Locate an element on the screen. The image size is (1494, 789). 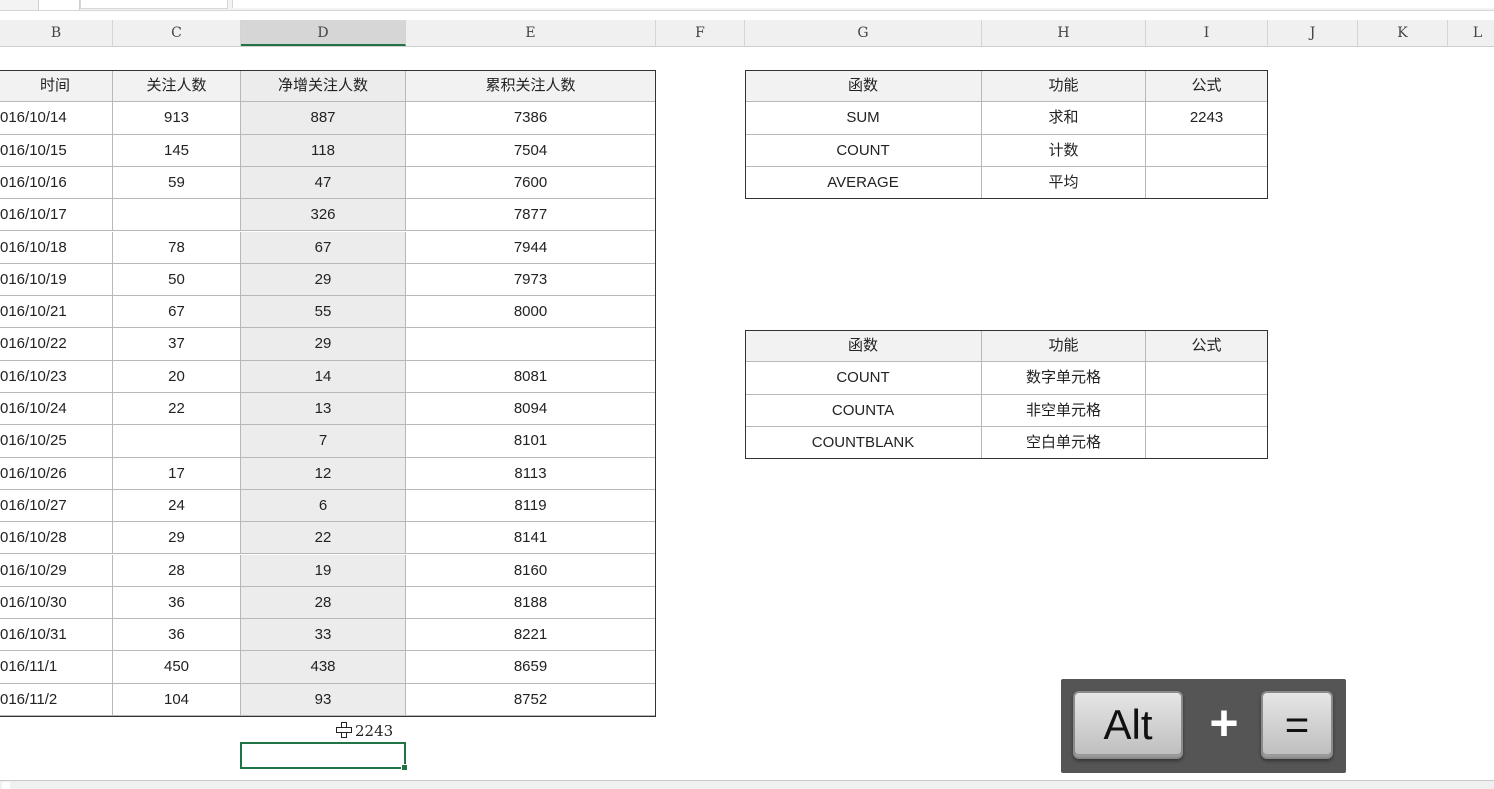
table-cell: 016/10/23 is located at coordinates (56, 376).